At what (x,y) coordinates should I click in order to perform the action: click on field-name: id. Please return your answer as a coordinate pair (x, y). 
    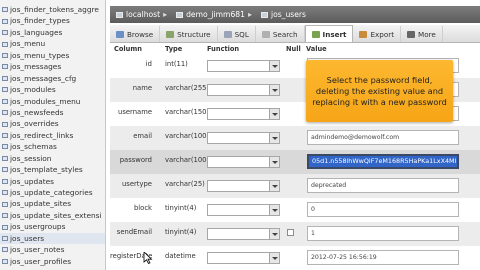
    Looking at the image, I should click on (148, 64).